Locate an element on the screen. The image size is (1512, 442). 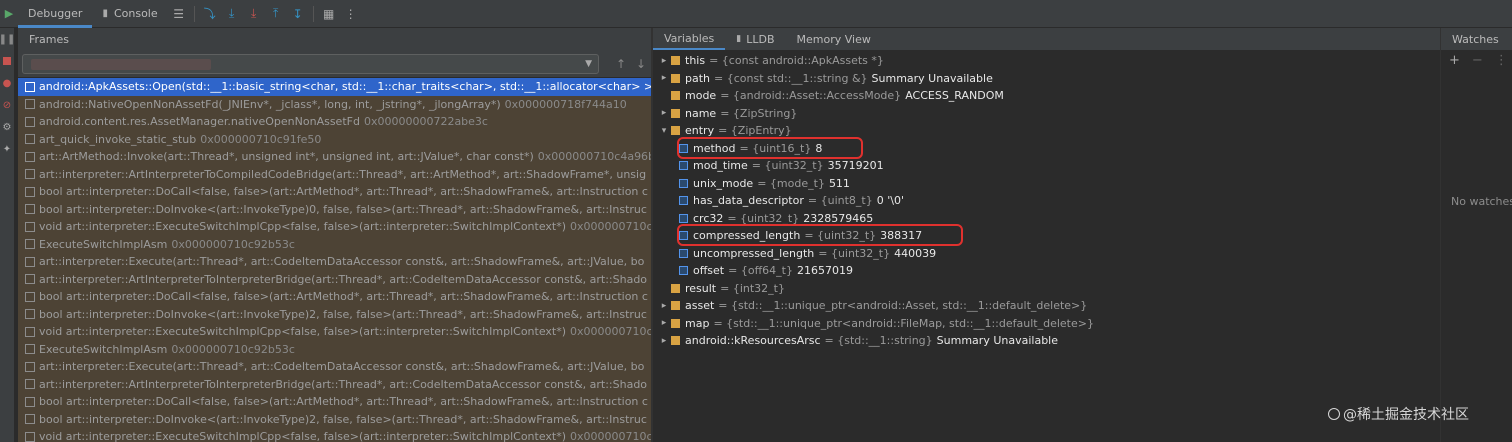
previous-frame-icon: ↑ is located at coordinates (621, 64).